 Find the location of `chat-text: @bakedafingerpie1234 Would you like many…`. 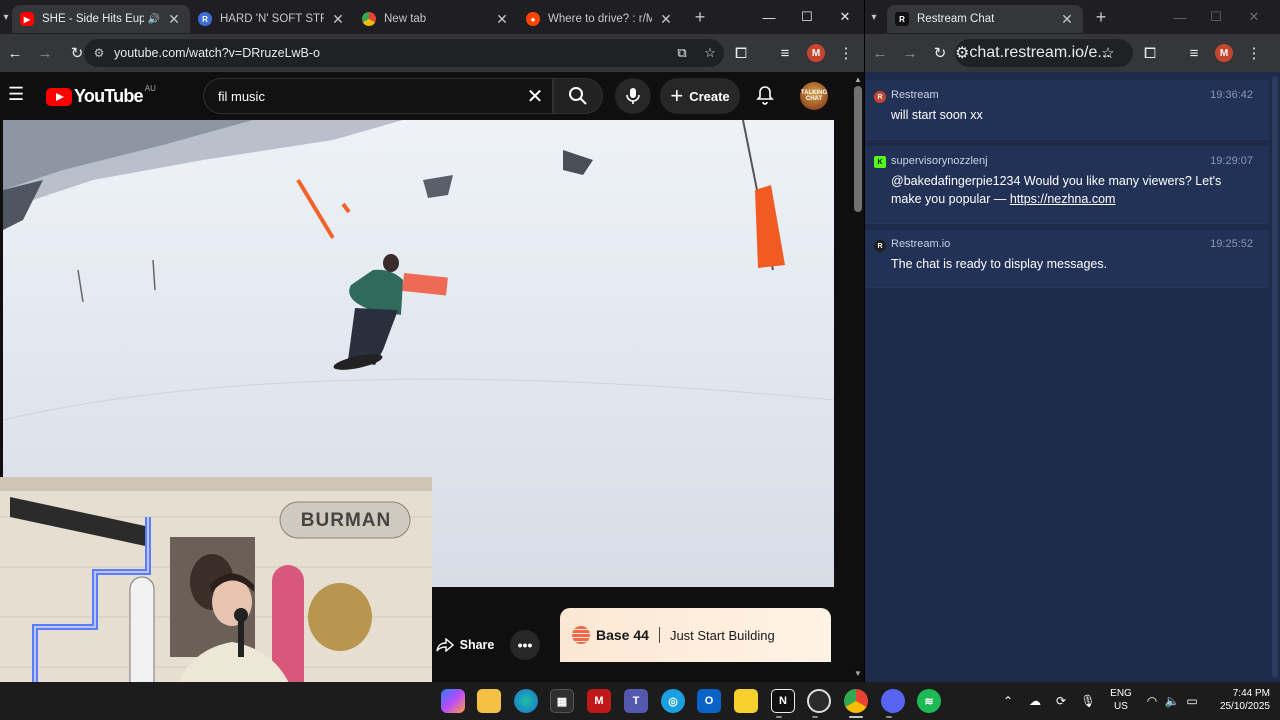

chat-text: @bakedafingerpie1234 Would you like many… is located at coordinates (1080, 190).